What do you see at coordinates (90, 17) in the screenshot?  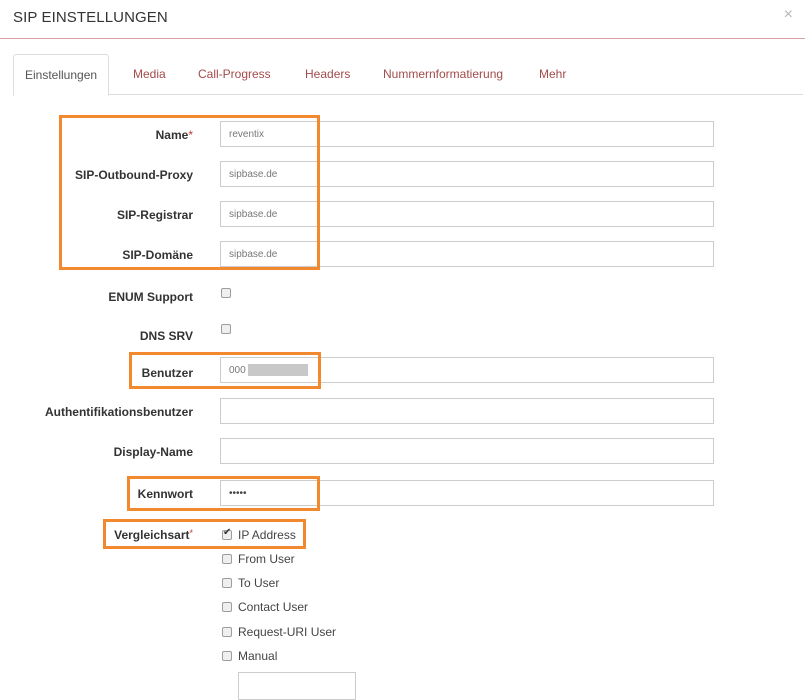 I see `modal-title: SIP EINSTELLUNGEN` at bounding box center [90, 17].